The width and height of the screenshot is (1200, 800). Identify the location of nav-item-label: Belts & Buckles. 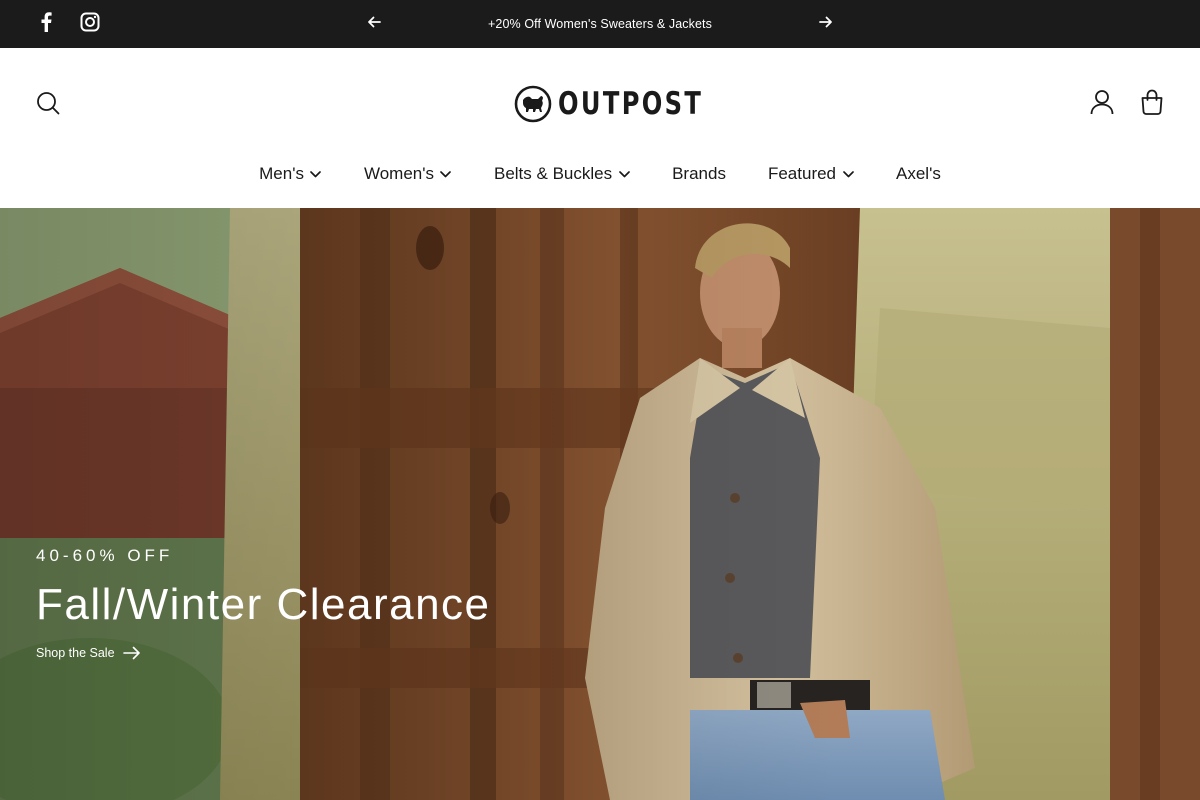
(553, 173).